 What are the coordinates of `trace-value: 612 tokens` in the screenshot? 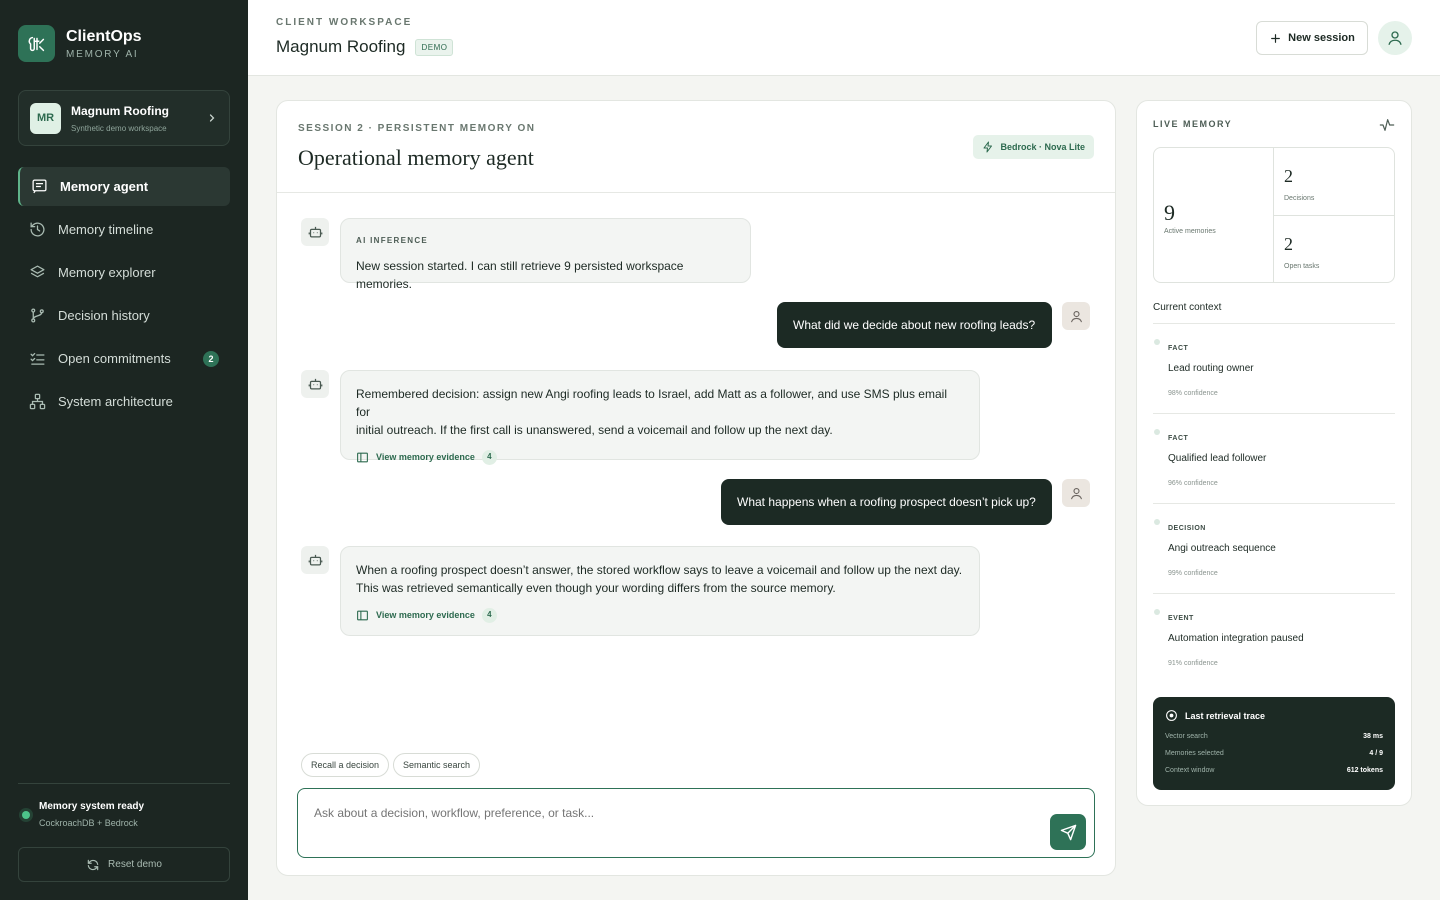 It's located at (1364, 770).